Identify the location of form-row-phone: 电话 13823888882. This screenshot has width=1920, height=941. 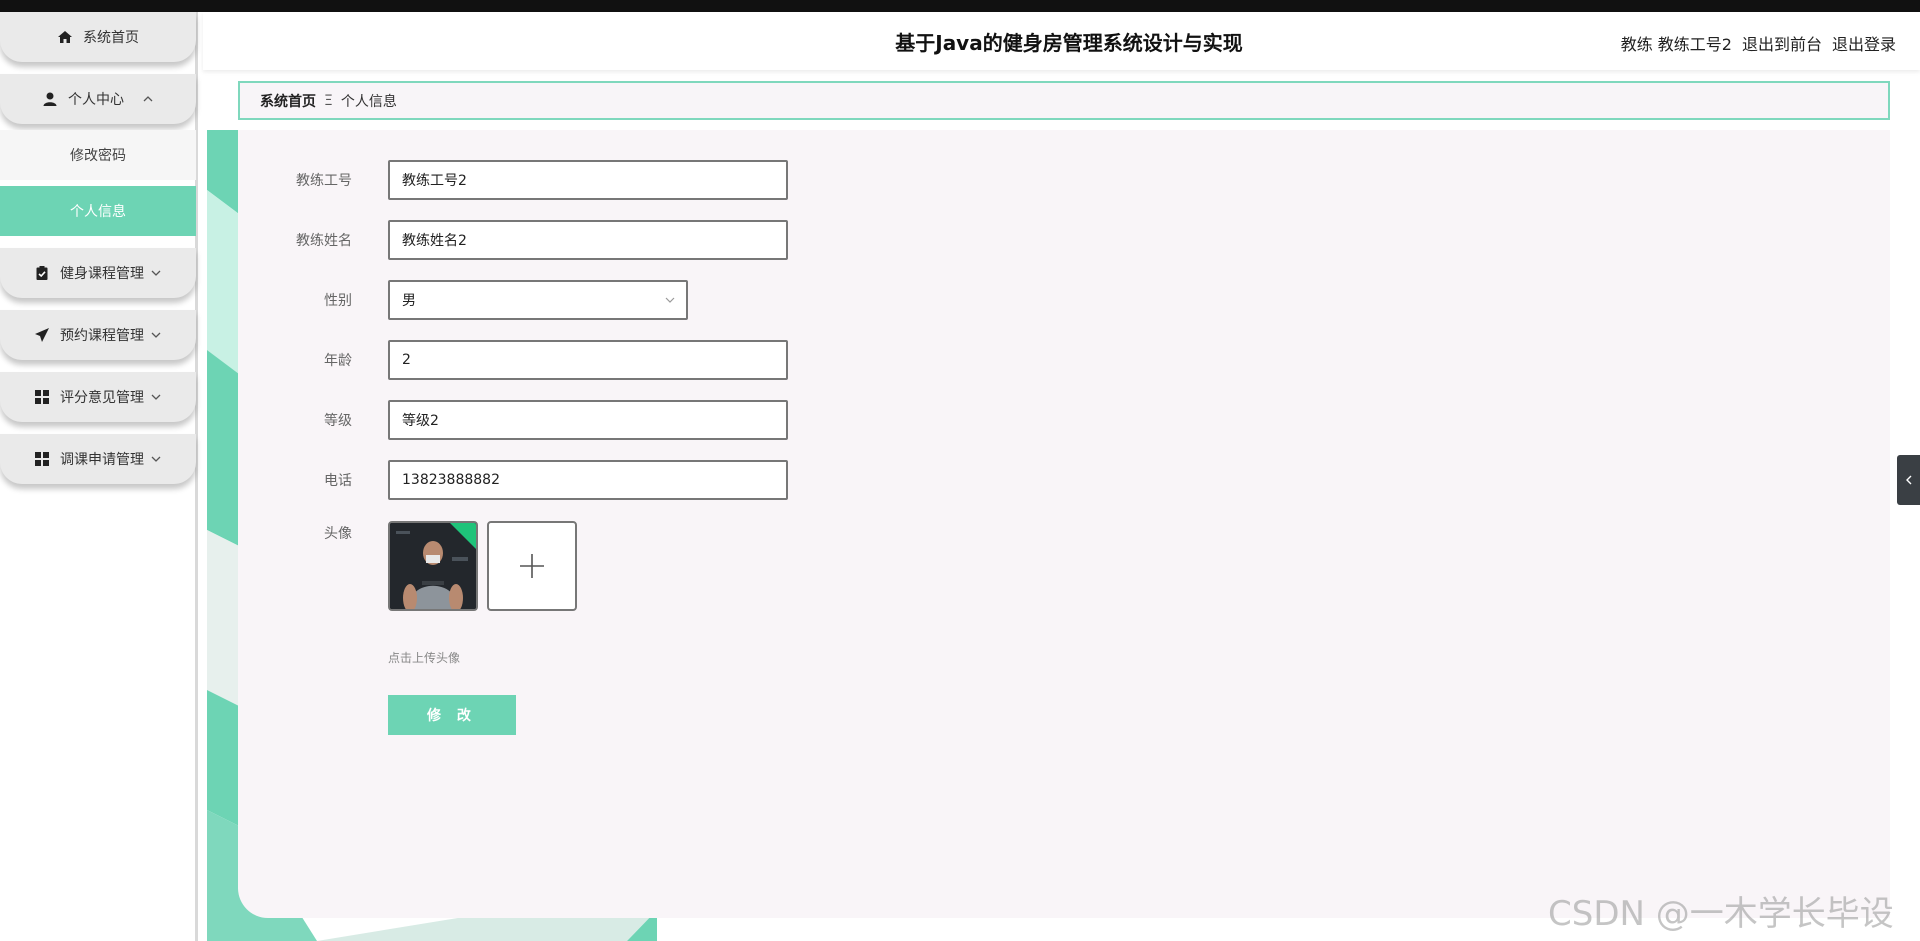
(513, 480).